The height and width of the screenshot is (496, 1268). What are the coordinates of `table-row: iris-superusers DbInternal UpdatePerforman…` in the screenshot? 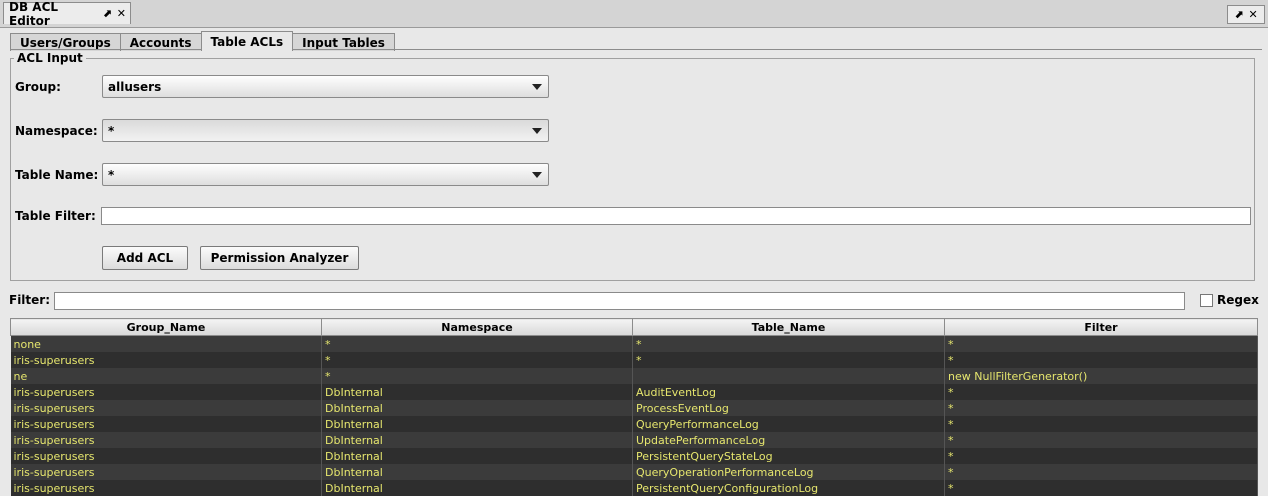 It's located at (634, 440).